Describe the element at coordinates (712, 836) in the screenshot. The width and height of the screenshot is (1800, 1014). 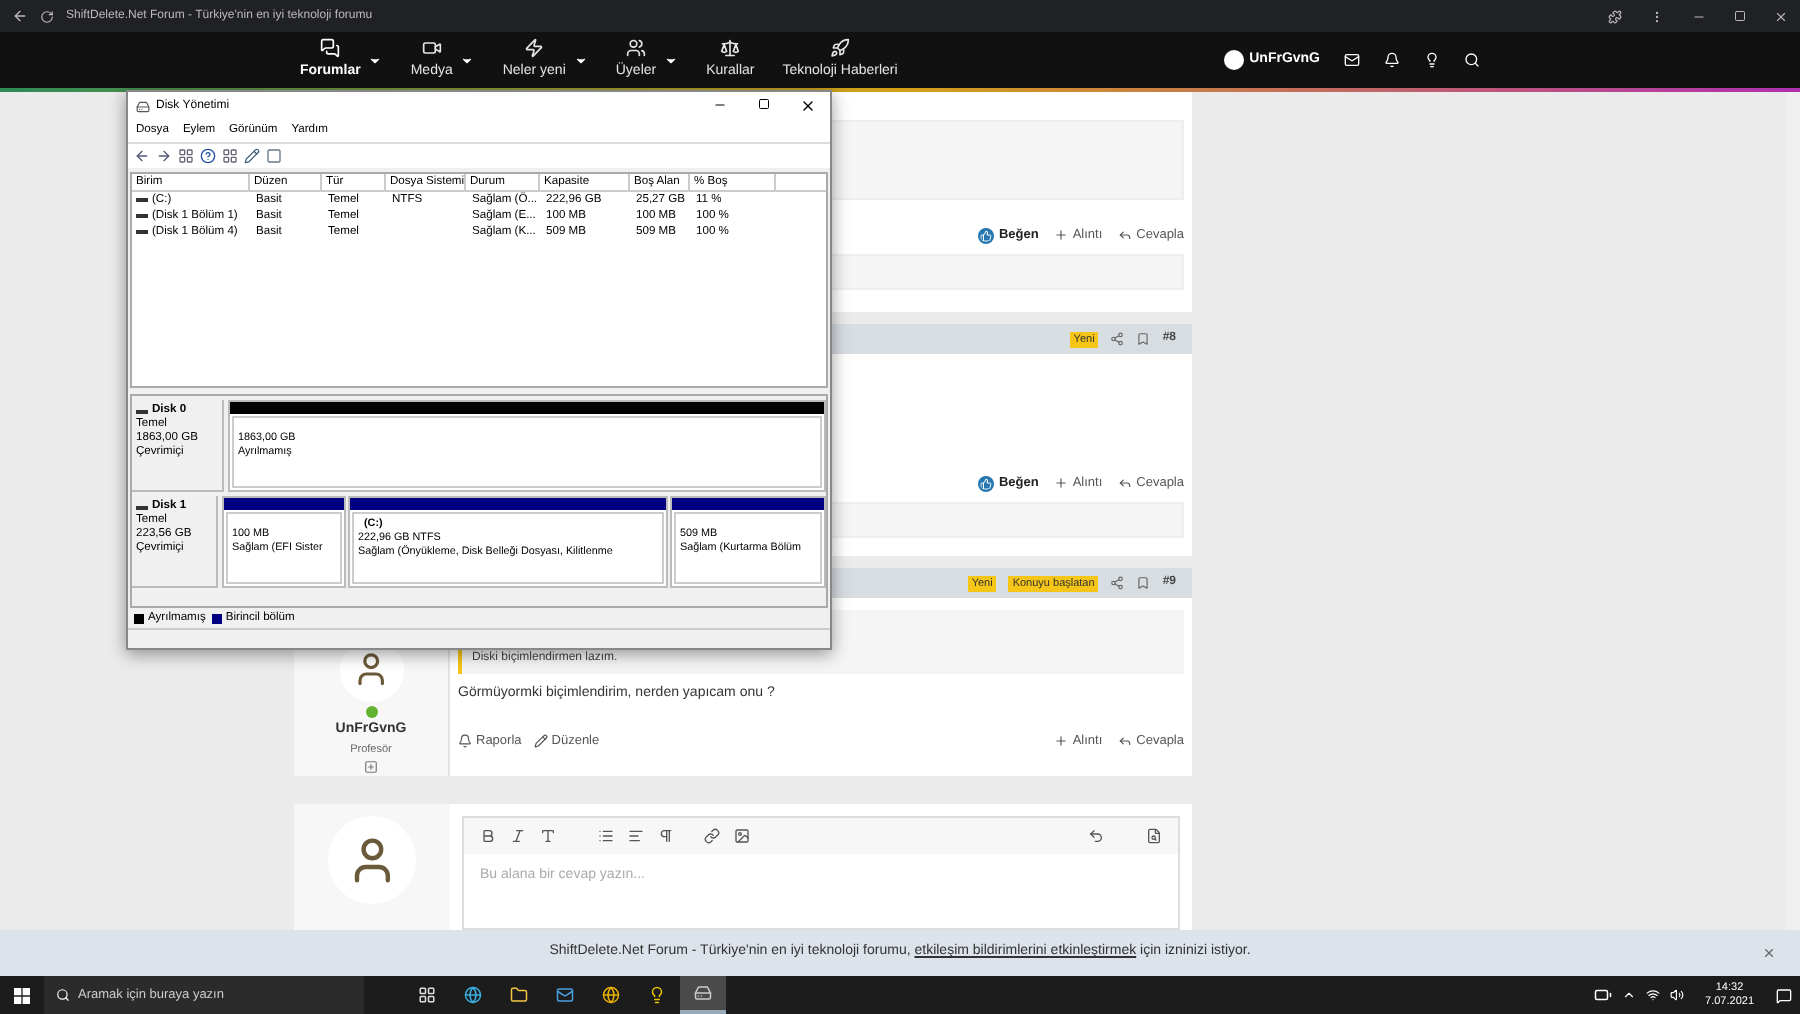
I see `link-icon` at that location.